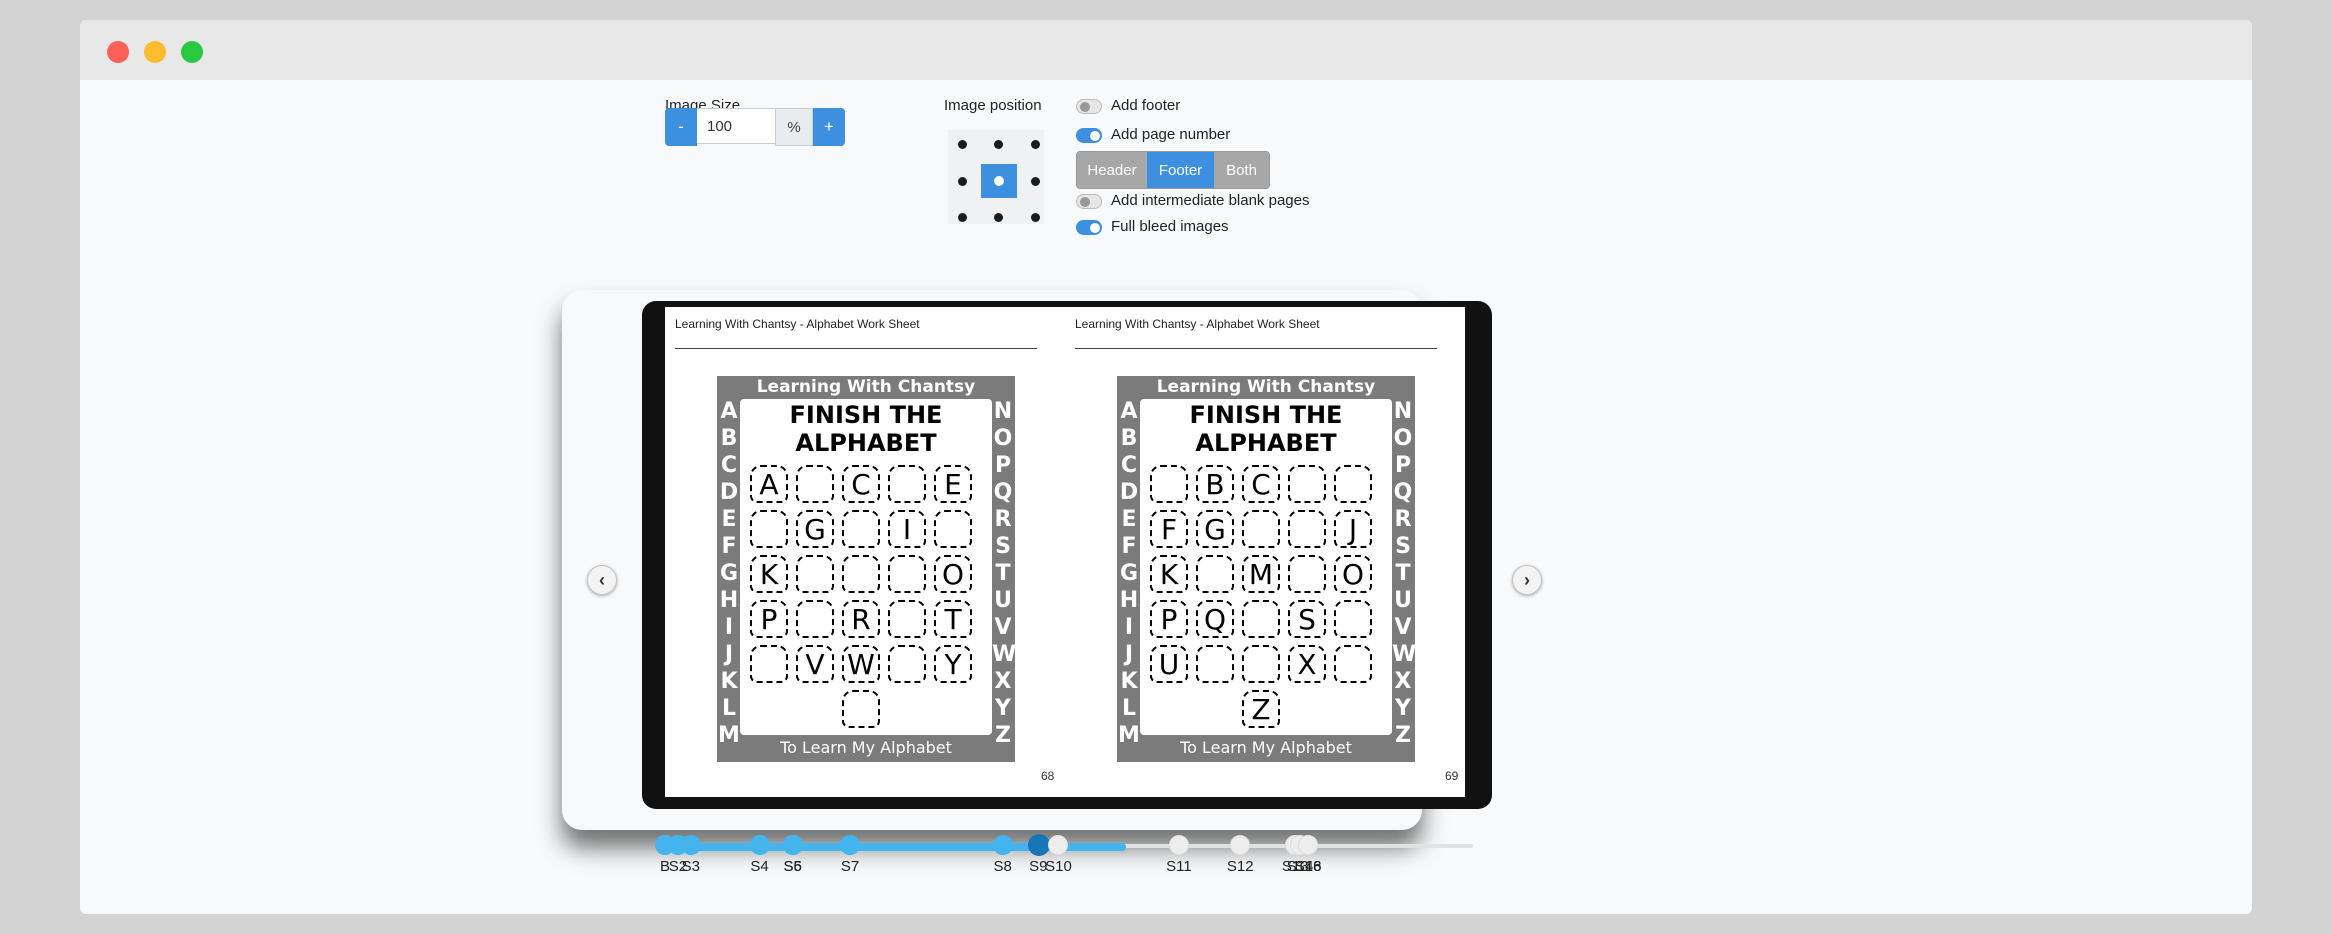 The height and width of the screenshot is (934, 2332). What do you see at coordinates (1129, 681) in the screenshot?
I see `side-letter: K` at bounding box center [1129, 681].